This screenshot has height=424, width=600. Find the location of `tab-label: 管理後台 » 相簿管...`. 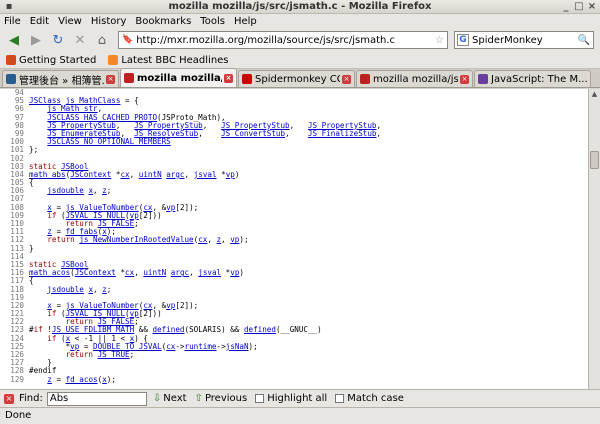

tab-label: 管理後台 » 相簿管... is located at coordinates (61, 81).